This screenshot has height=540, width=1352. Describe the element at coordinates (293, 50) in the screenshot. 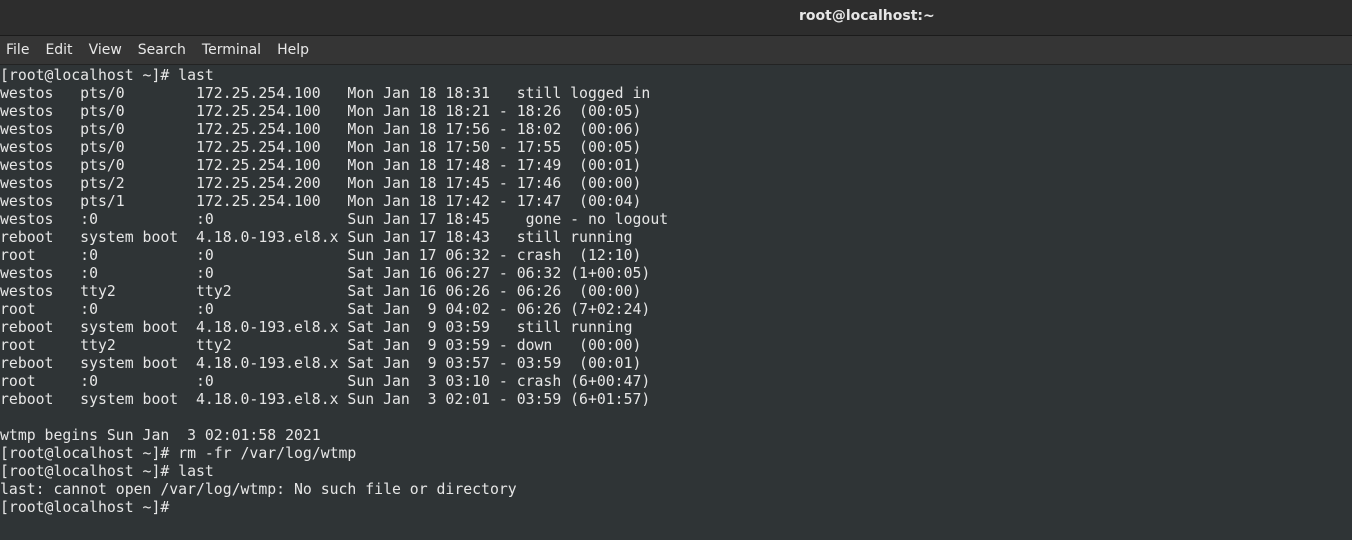

I see `menu-help: Help` at that location.